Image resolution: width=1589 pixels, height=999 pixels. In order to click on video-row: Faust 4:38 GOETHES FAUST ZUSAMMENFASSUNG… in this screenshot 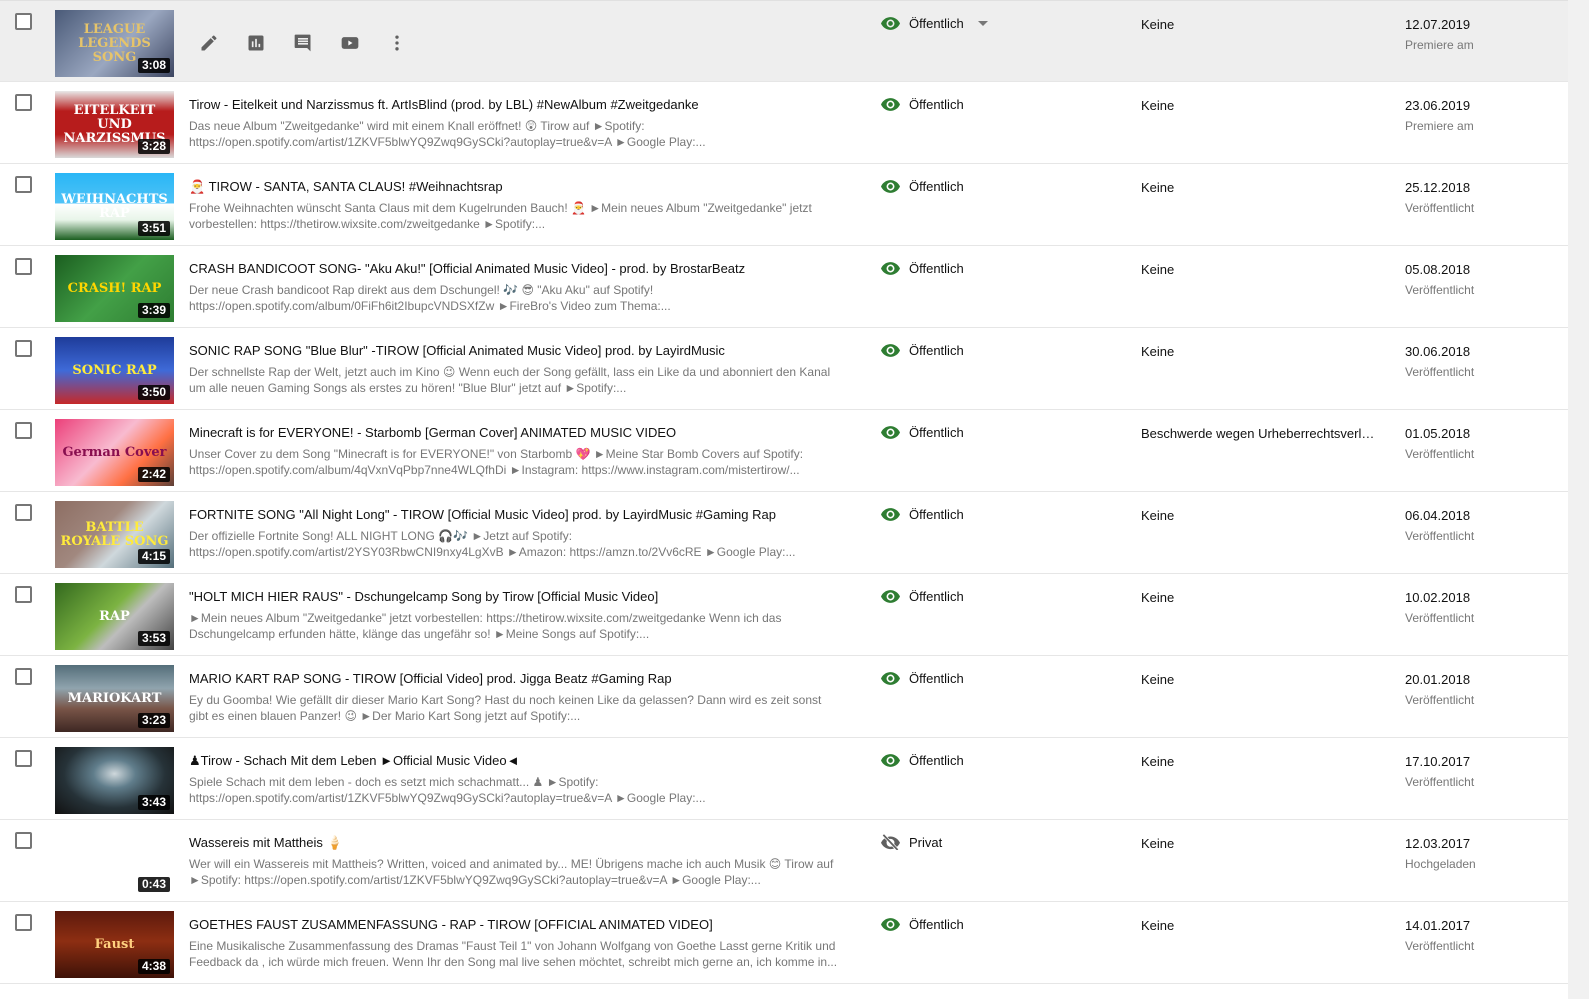, I will do `click(784, 943)`.